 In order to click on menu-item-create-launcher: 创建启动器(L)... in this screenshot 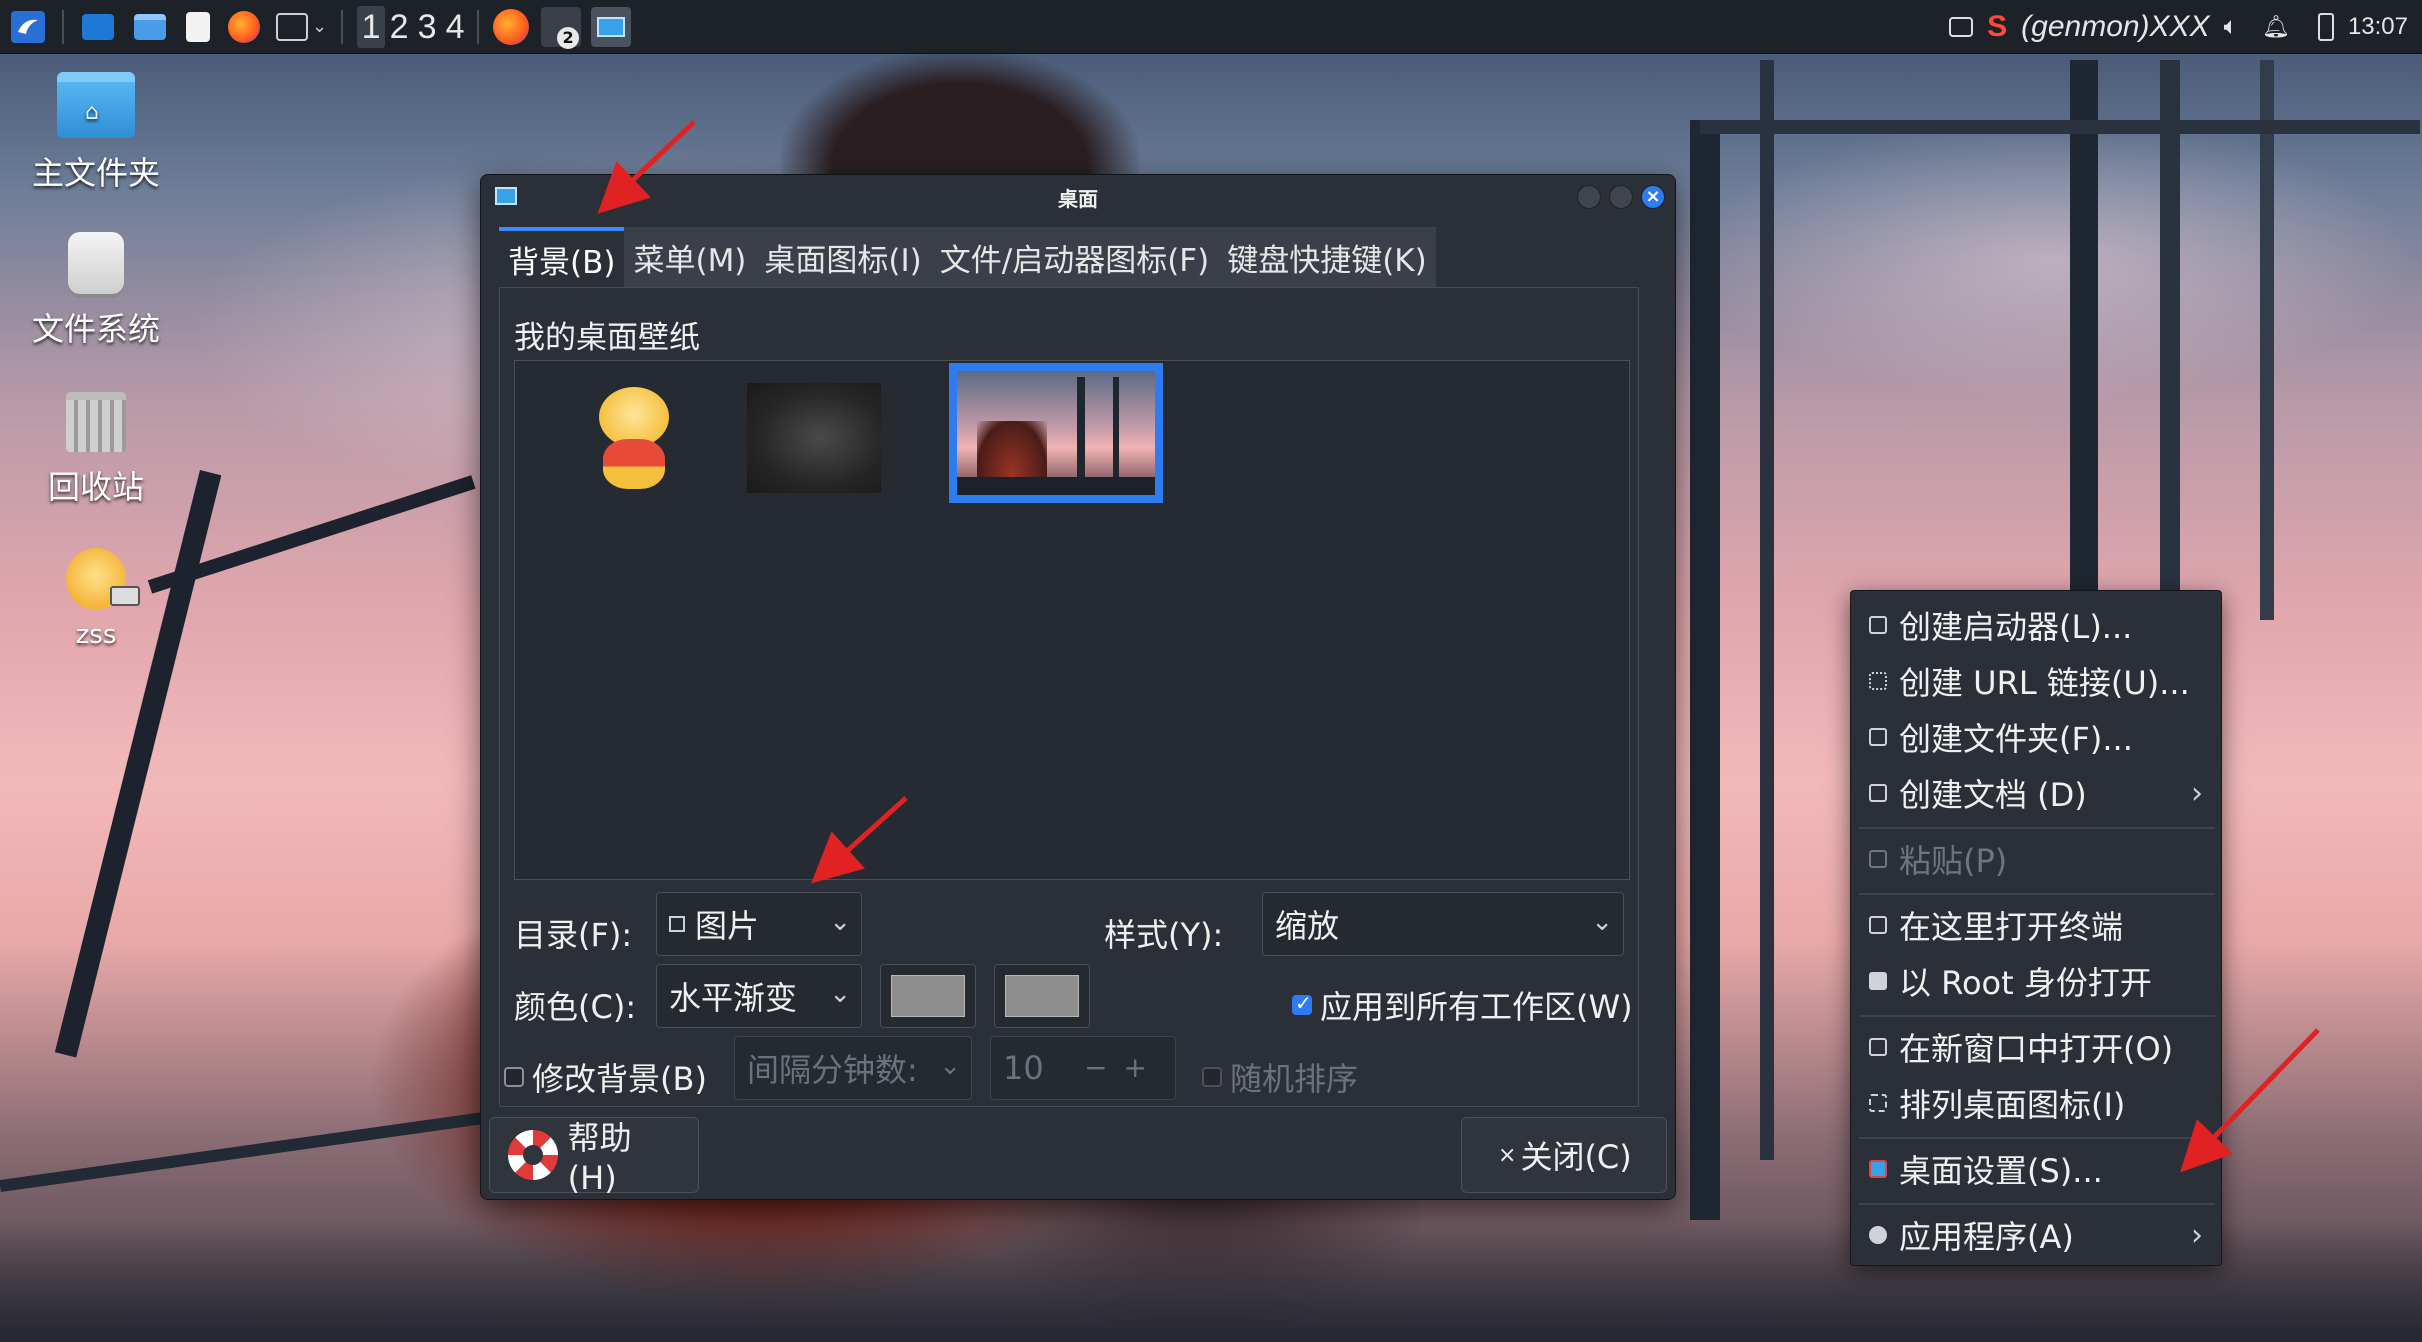, I will do `click(2036, 625)`.